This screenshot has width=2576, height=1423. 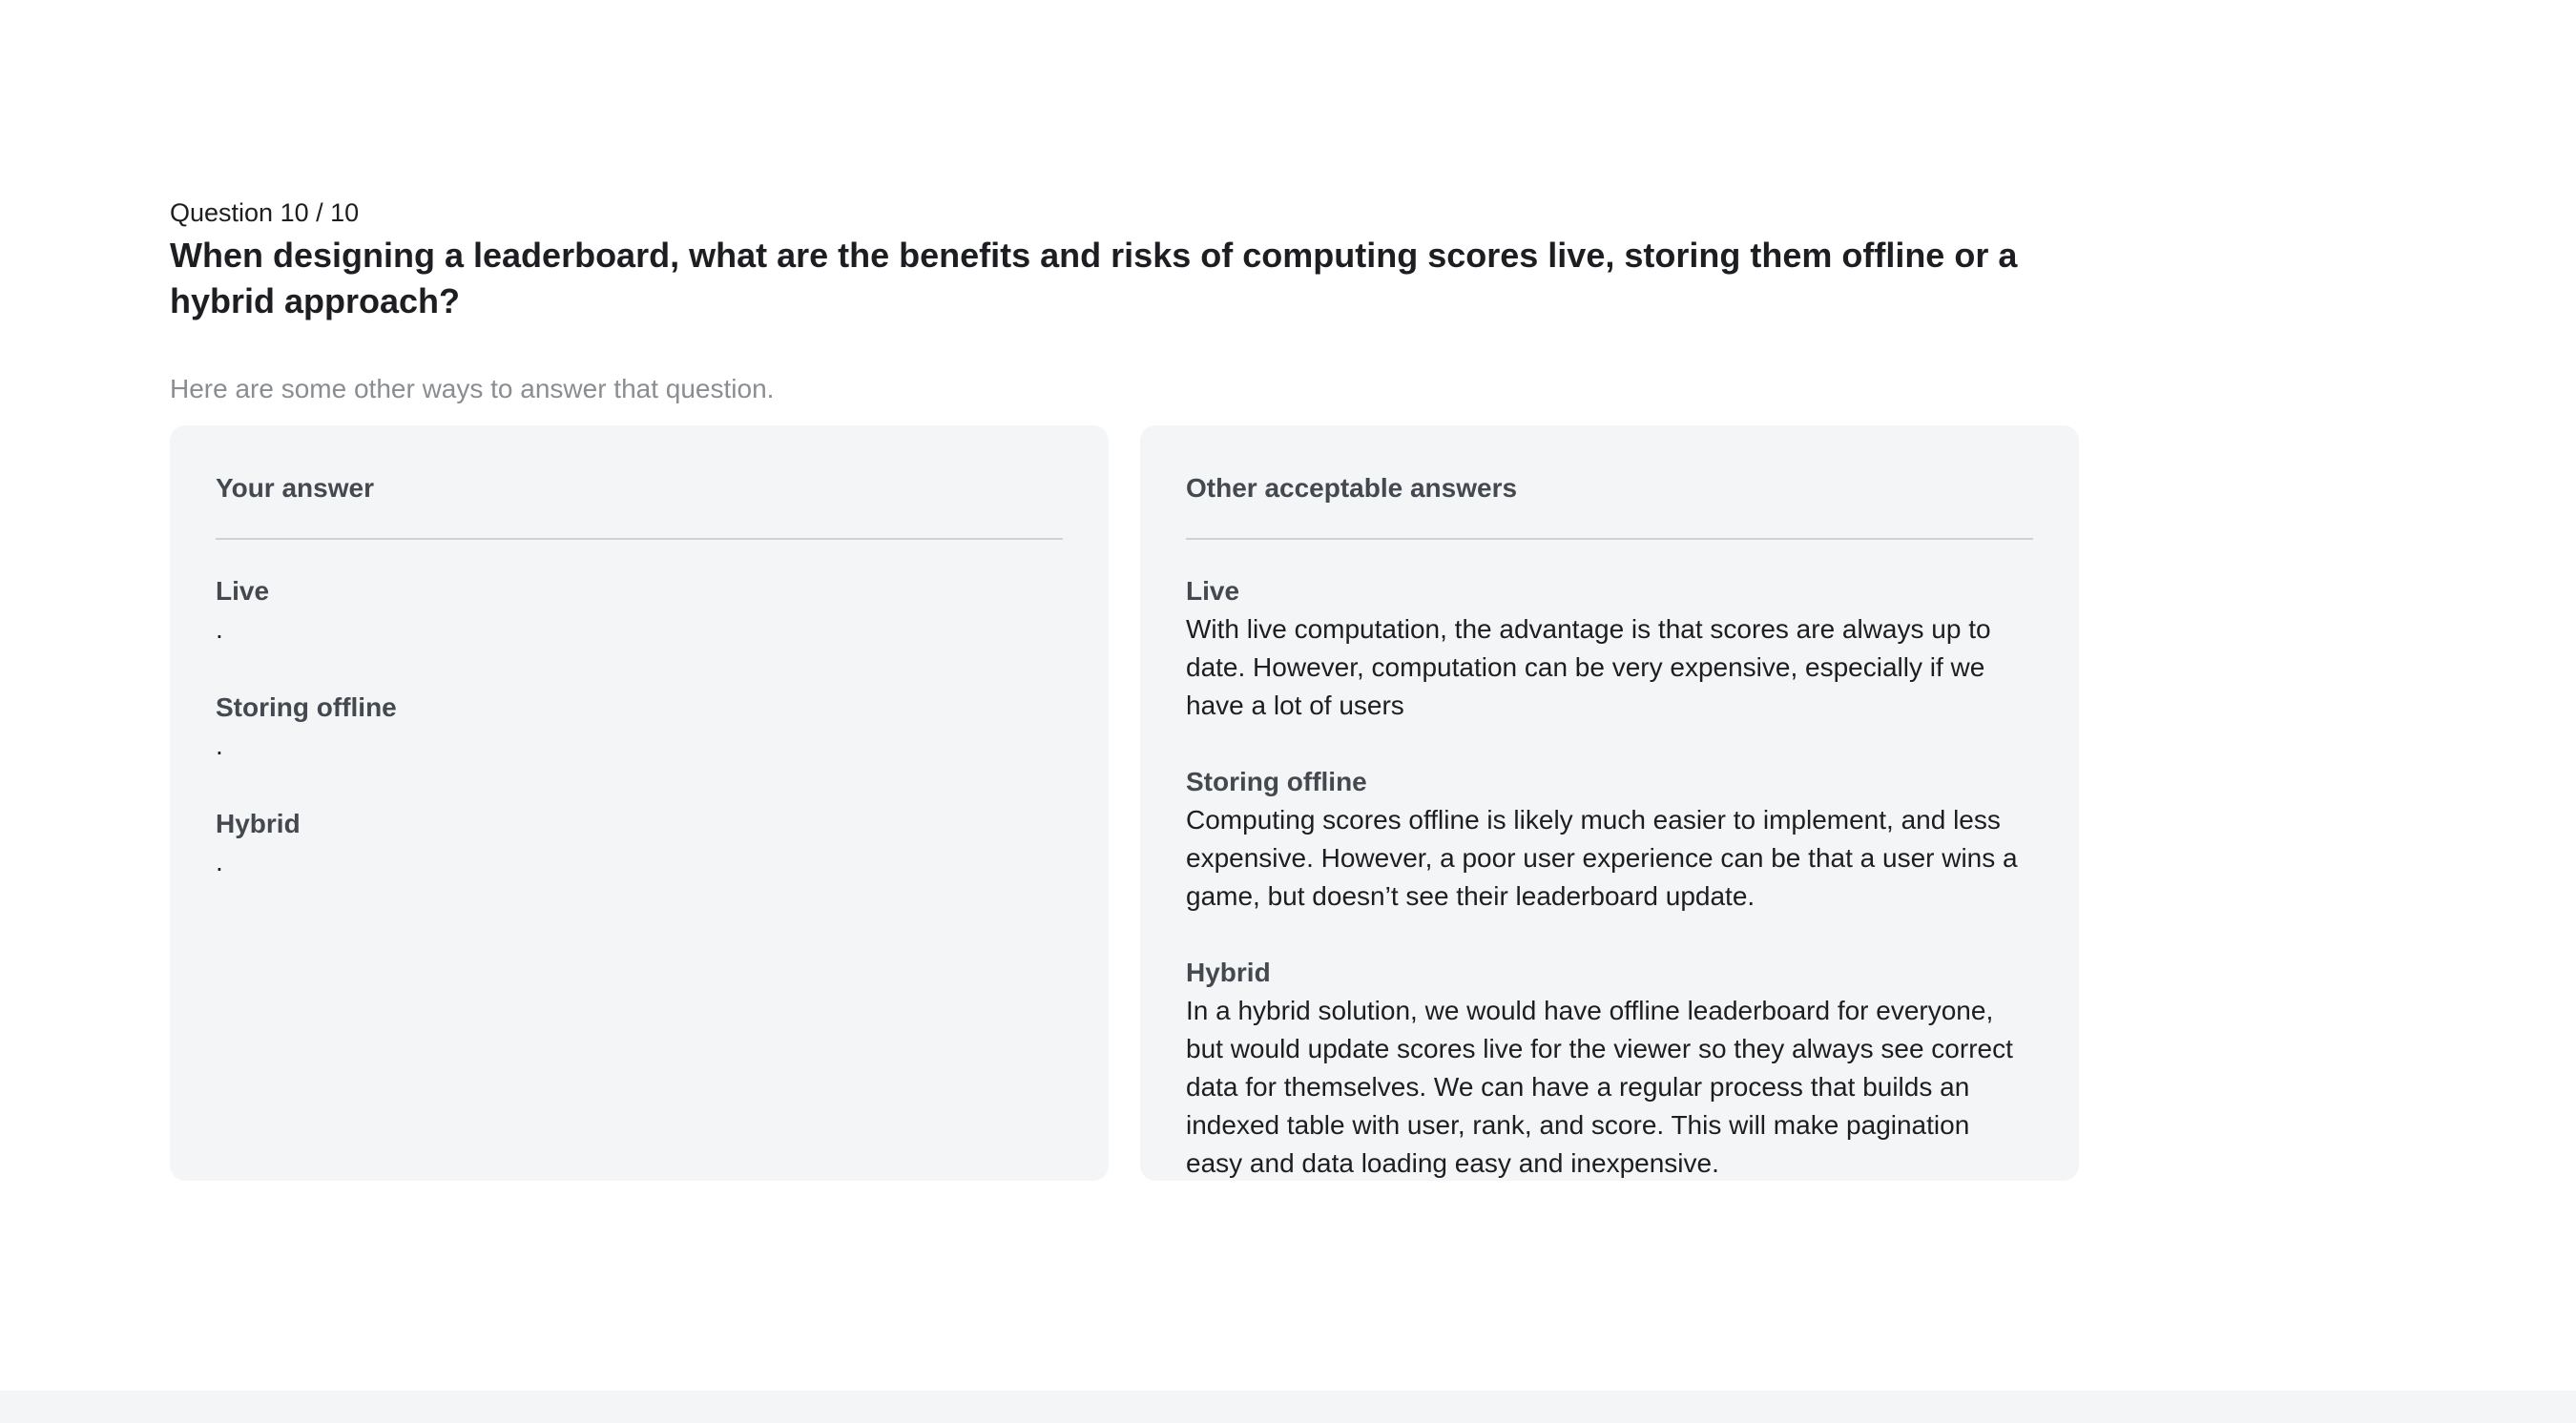 What do you see at coordinates (1609, 506) in the screenshot?
I see `other-answers-title: Other acceptable answers` at bounding box center [1609, 506].